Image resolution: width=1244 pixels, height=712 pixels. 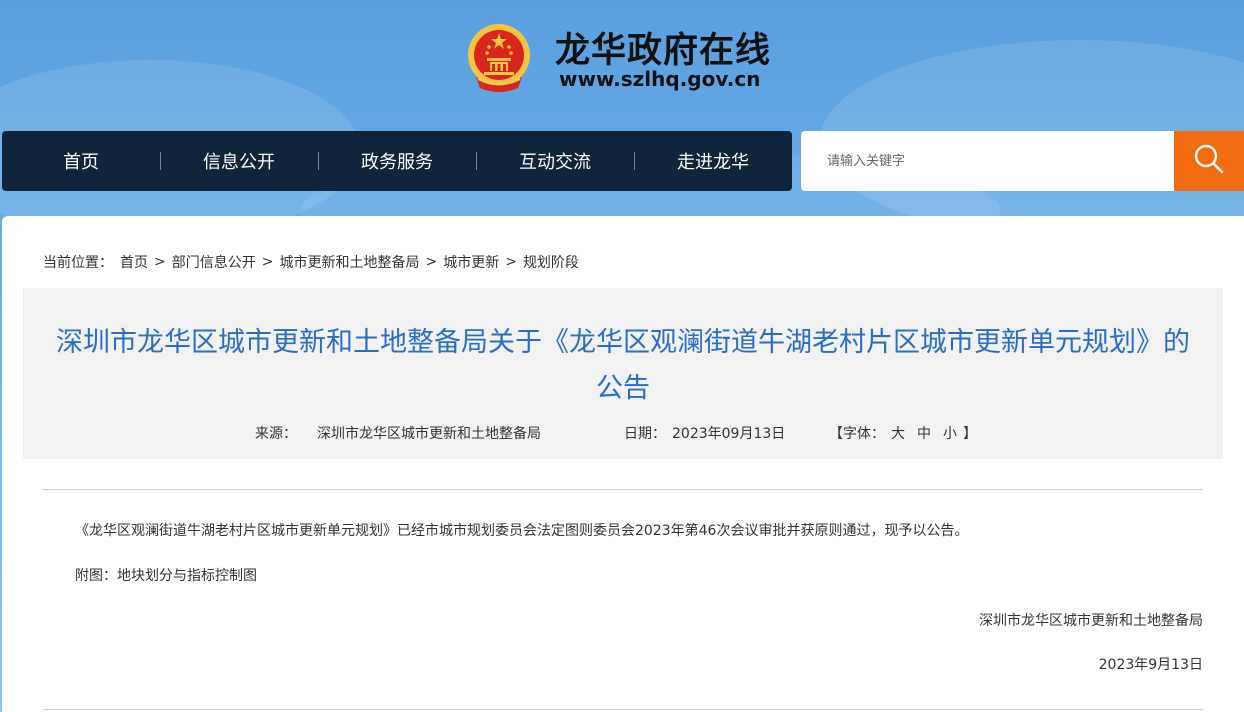 I want to click on signature-date: 2023年9月13日, so click(x=1150, y=665).